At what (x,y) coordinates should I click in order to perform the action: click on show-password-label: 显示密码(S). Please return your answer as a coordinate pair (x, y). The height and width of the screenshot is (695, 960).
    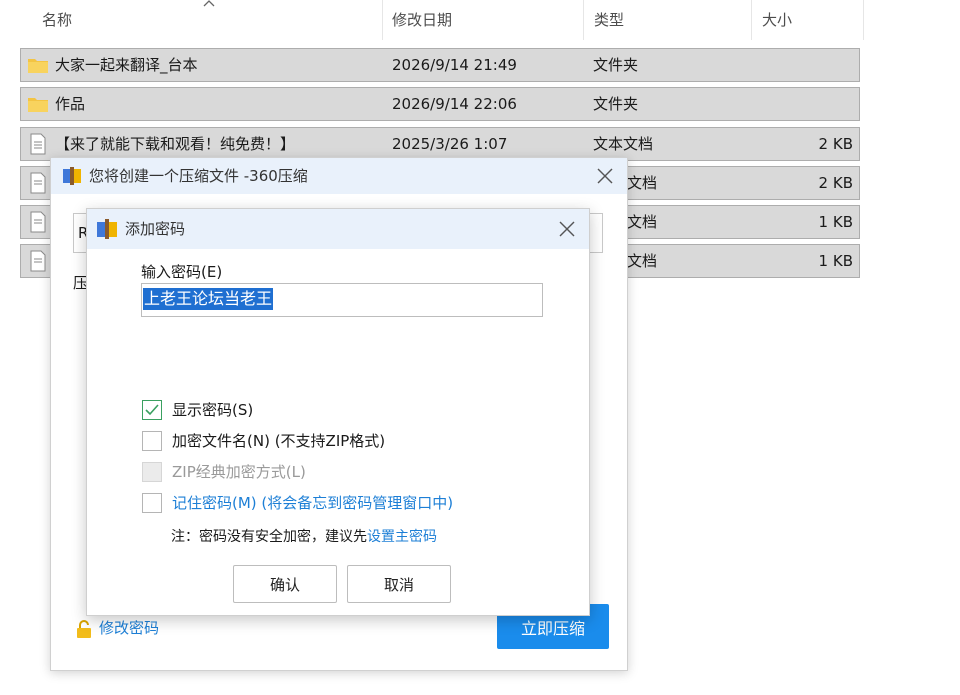
    Looking at the image, I should click on (213, 410).